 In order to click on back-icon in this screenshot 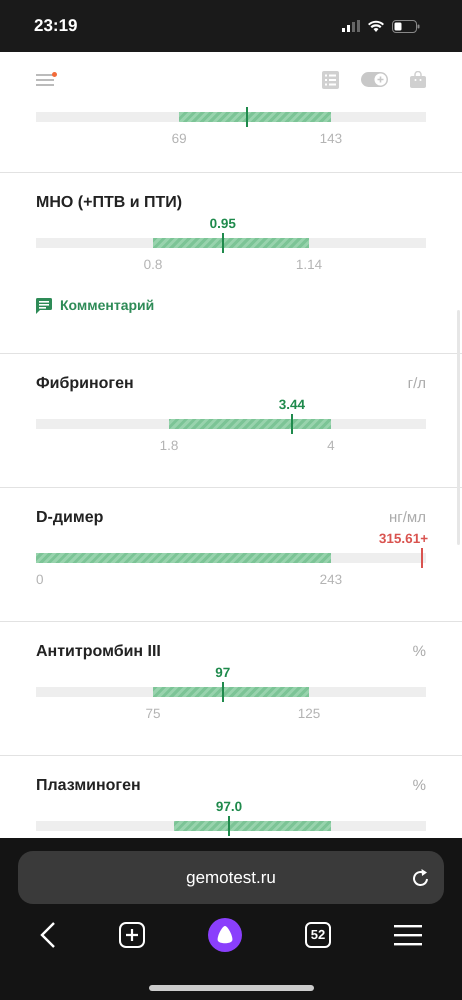, I will do `click(48, 935)`.